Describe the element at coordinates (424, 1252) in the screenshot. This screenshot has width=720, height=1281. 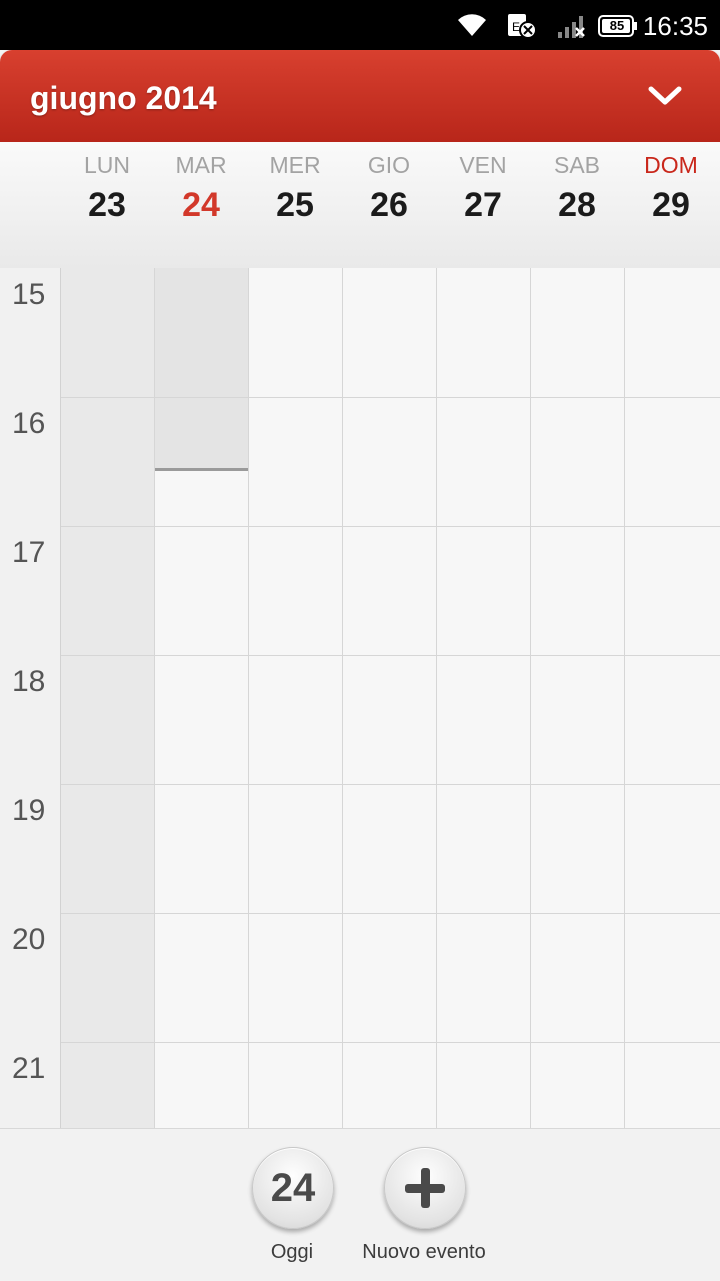
I see `new-event-label: Nuovo evento` at that location.